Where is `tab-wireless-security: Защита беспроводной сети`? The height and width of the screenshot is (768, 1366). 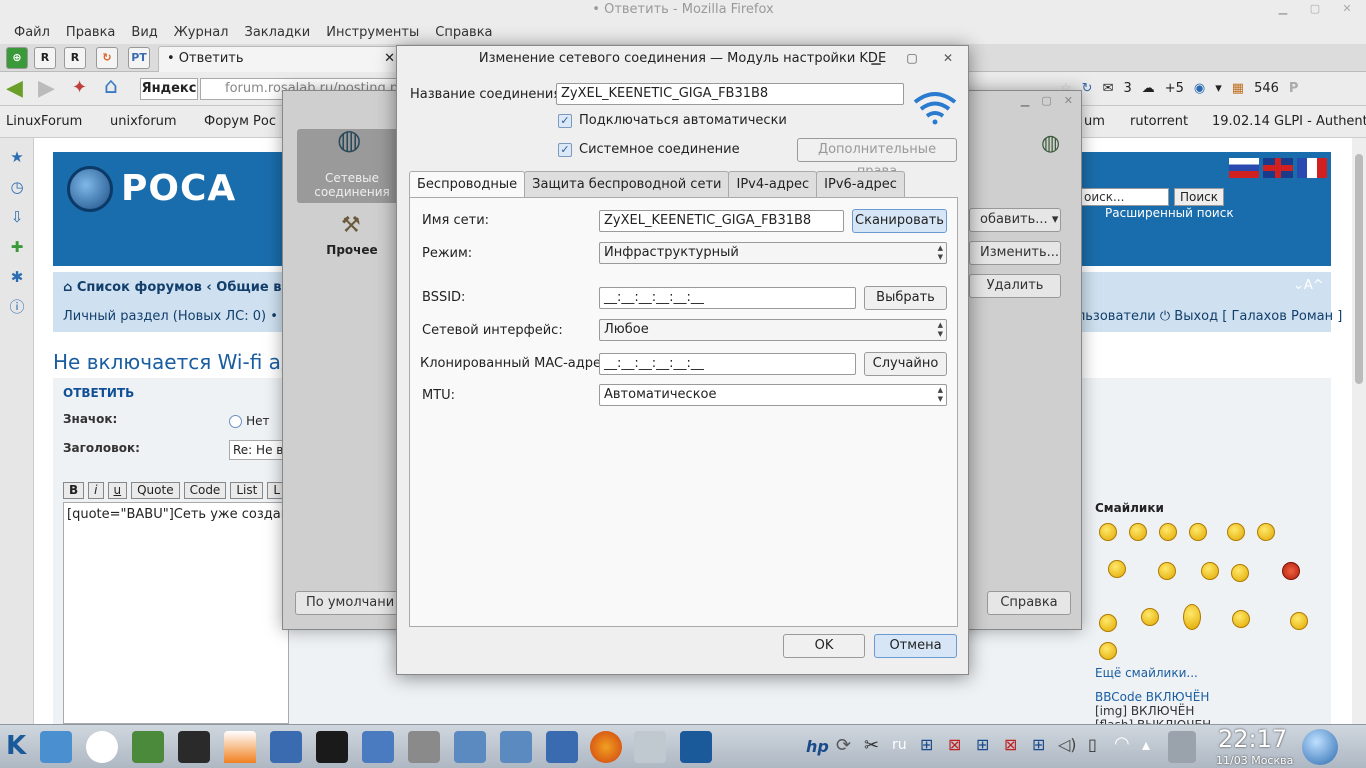
tab-wireless-security: Защита беспроводной сети is located at coordinates (627, 184).